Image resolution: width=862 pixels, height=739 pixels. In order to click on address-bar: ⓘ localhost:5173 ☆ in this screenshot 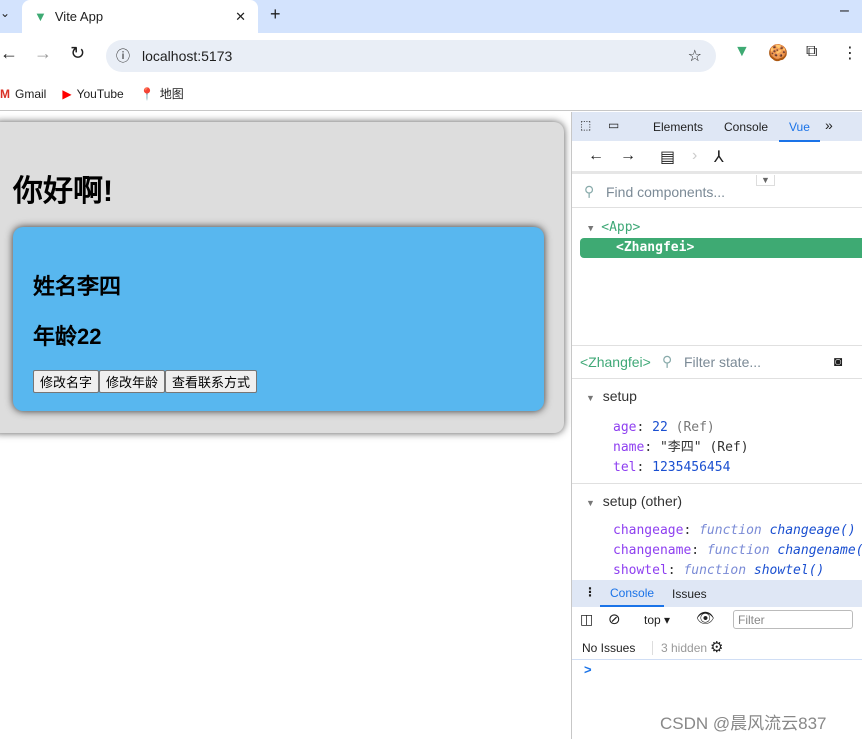, I will do `click(411, 56)`.